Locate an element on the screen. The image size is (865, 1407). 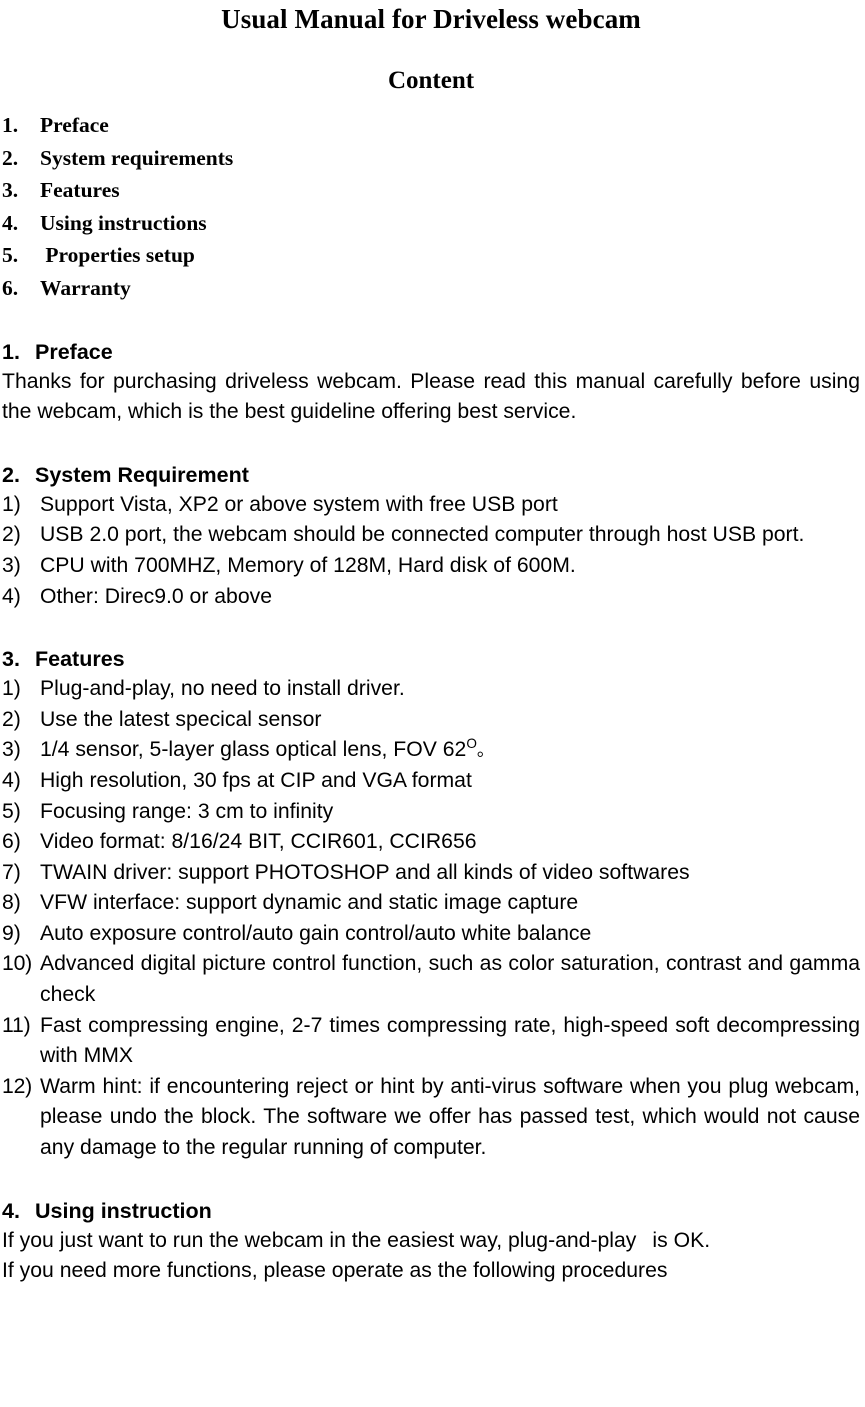
list-item-marker: 7) is located at coordinates (11, 872).